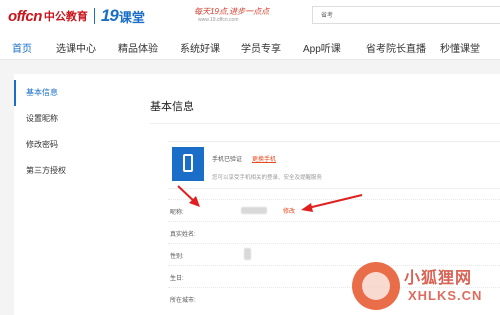 Image resolution: width=500 pixels, height=315 pixels. What do you see at coordinates (334, 165) in the screenshot?
I see `phone-verification-card: 手机已验证 更换手机 您可以享受手机相关的登录、安全及提醒服务` at bounding box center [334, 165].